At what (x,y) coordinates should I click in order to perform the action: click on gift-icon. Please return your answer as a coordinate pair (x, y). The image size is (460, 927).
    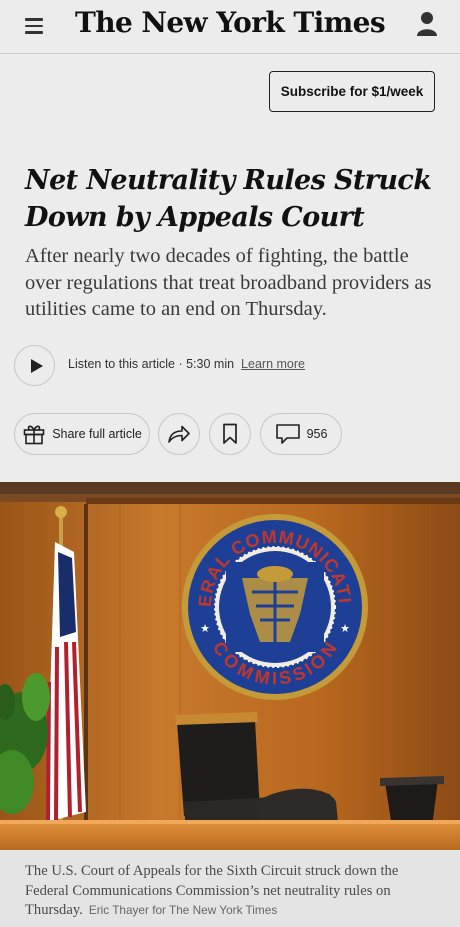
    Looking at the image, I should click on (34, 435).